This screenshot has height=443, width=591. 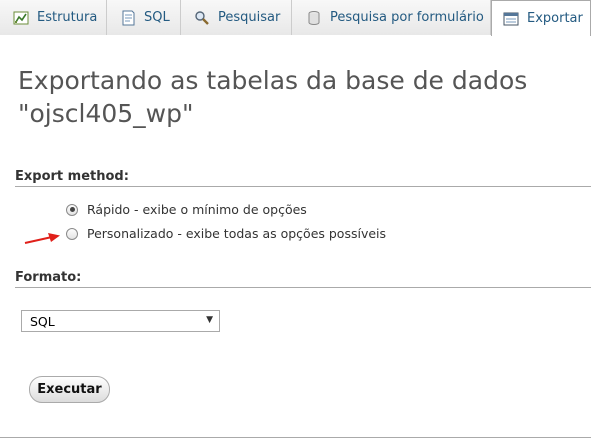 What do you see at coordinates (157, 17) in the screenshot?
I see `tab-label: SQL` at bounding box center [157, 17].